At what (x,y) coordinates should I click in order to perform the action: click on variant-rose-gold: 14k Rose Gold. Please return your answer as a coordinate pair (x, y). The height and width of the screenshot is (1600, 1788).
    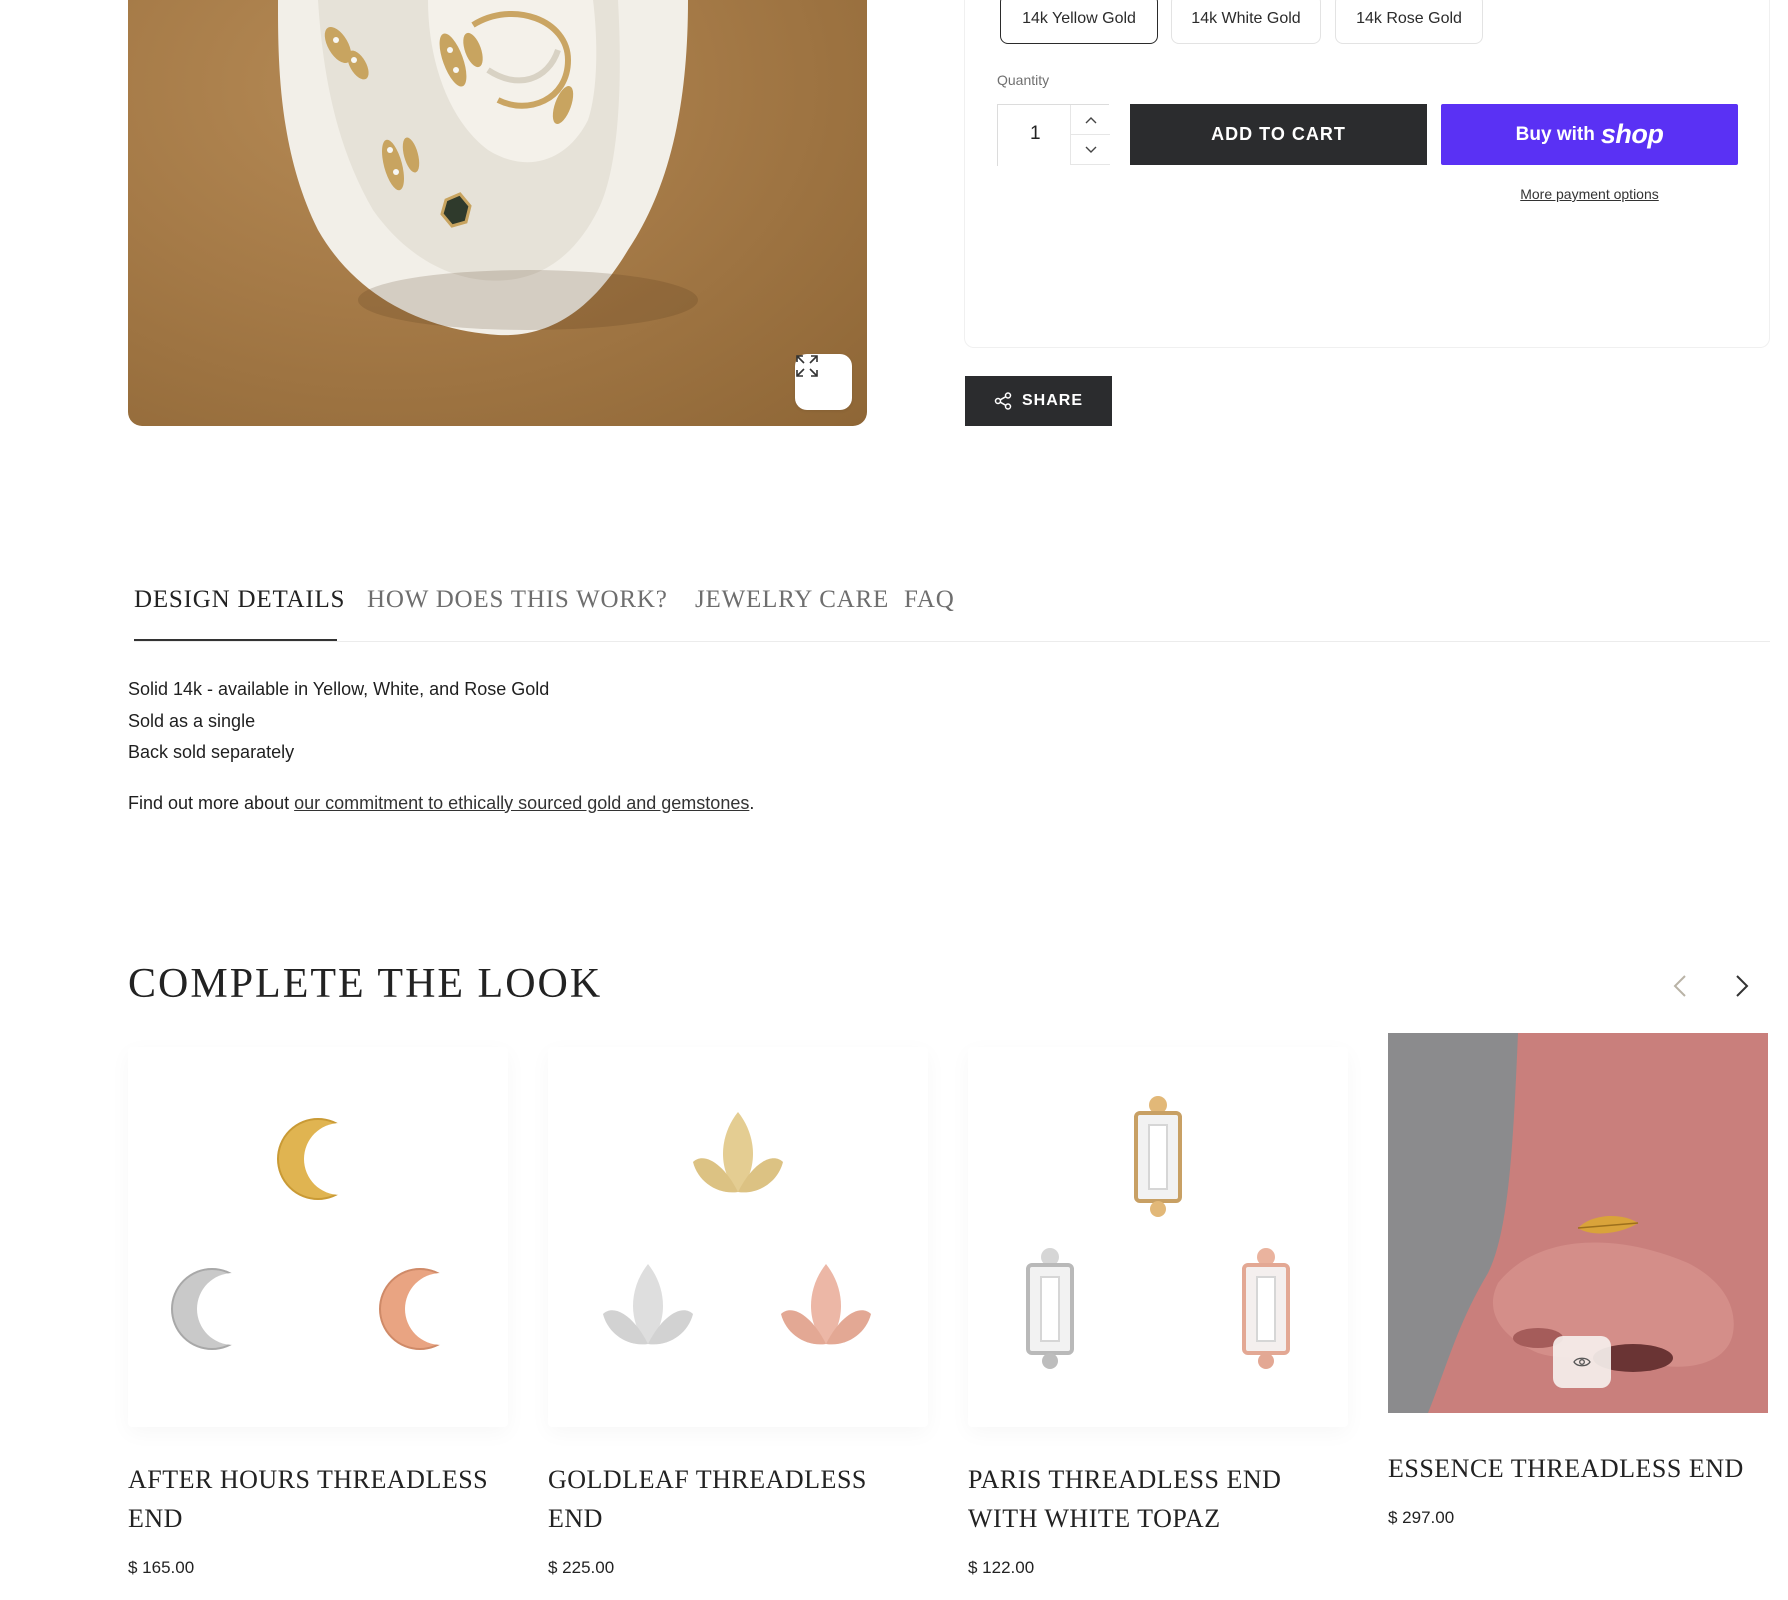
    Looking at the image, I should click on (1409, 22).